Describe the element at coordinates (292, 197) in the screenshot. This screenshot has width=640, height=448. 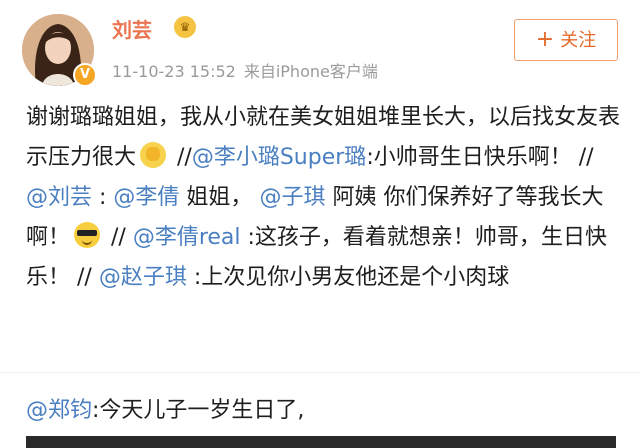
I see `mention-link: @子琪` at that location.